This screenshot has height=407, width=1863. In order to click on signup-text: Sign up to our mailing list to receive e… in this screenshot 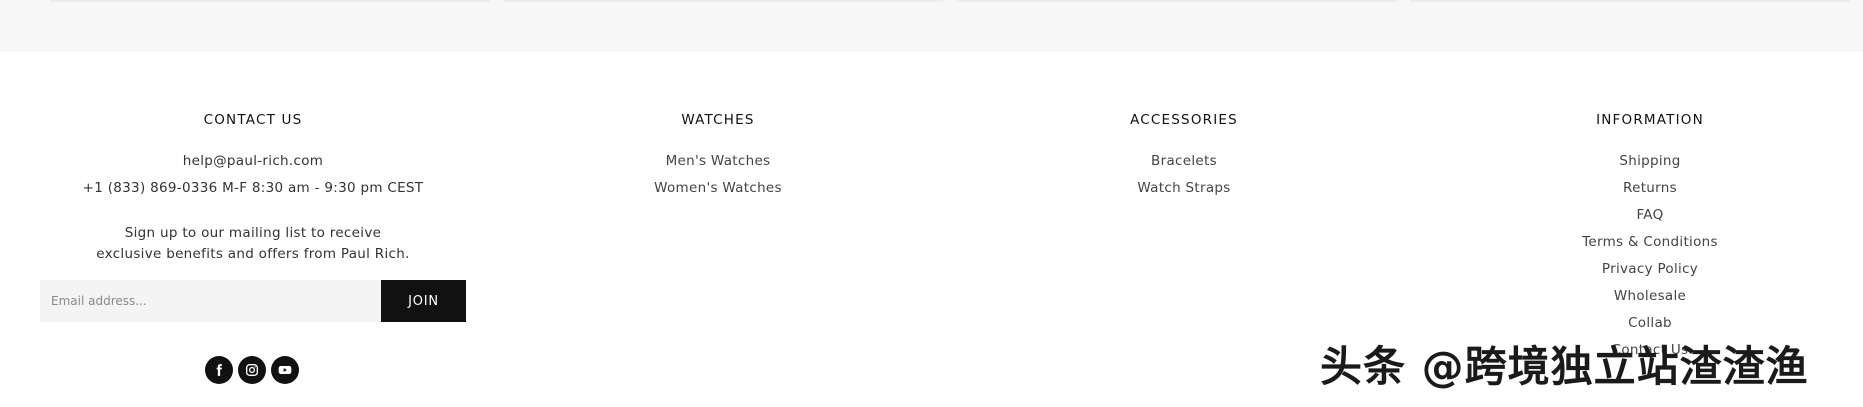, I will do `click(253, 244)`.